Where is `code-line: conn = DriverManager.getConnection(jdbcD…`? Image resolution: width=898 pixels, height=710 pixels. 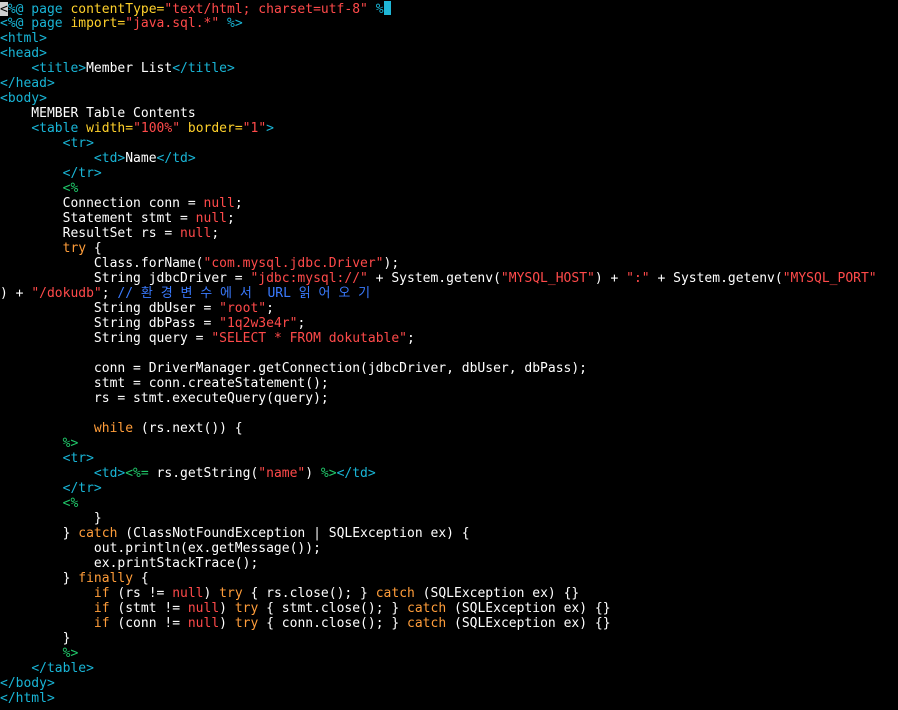 code-line: conn = DriverManager.getConnection(jdbcD… is located at coordinates (449, 368).